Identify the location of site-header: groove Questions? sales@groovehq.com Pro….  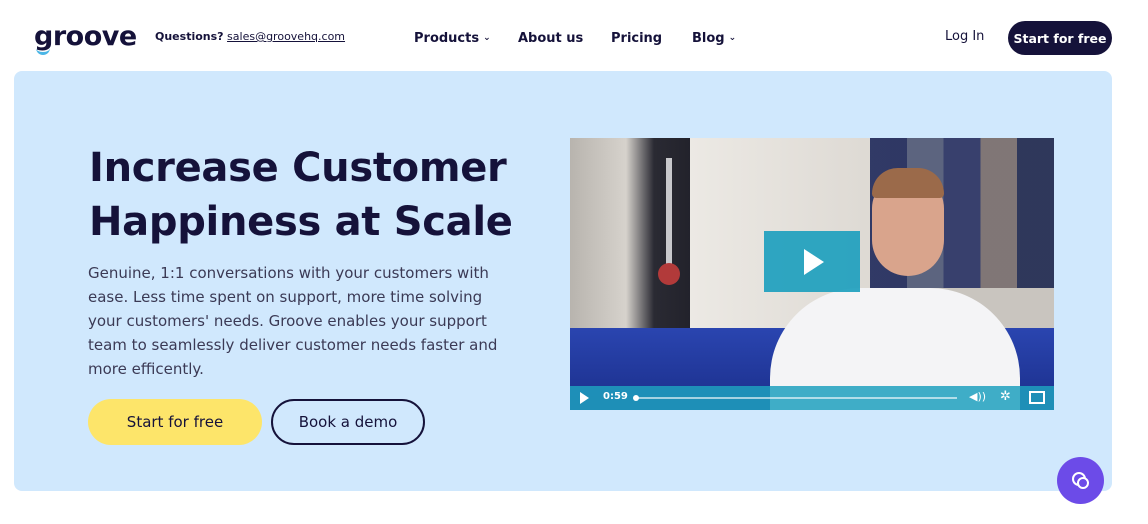
(574, 36).